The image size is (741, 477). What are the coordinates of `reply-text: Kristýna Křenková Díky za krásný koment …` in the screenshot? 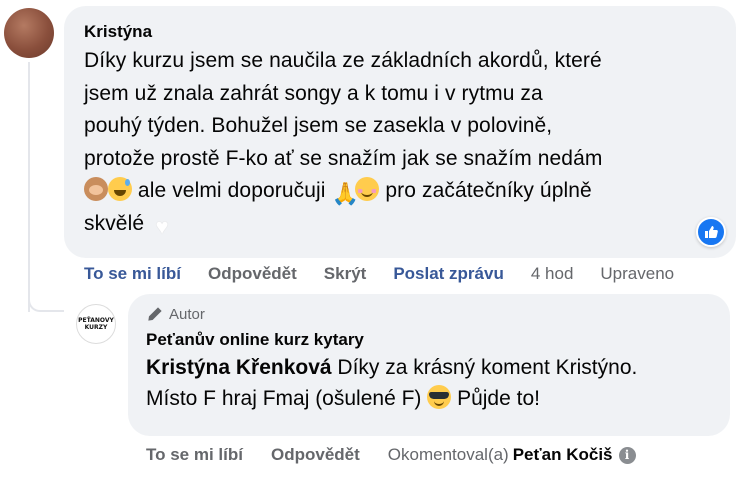 It's located at (429, 383).